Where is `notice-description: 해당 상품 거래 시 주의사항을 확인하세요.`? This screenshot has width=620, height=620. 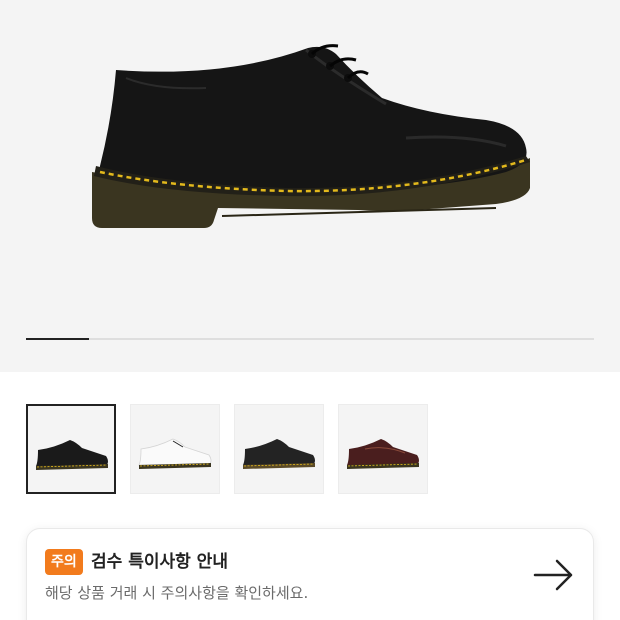 notice-description: 해당 상품 거래 시 주의사항을 확인하세요. is located at coordinates (177, 593).